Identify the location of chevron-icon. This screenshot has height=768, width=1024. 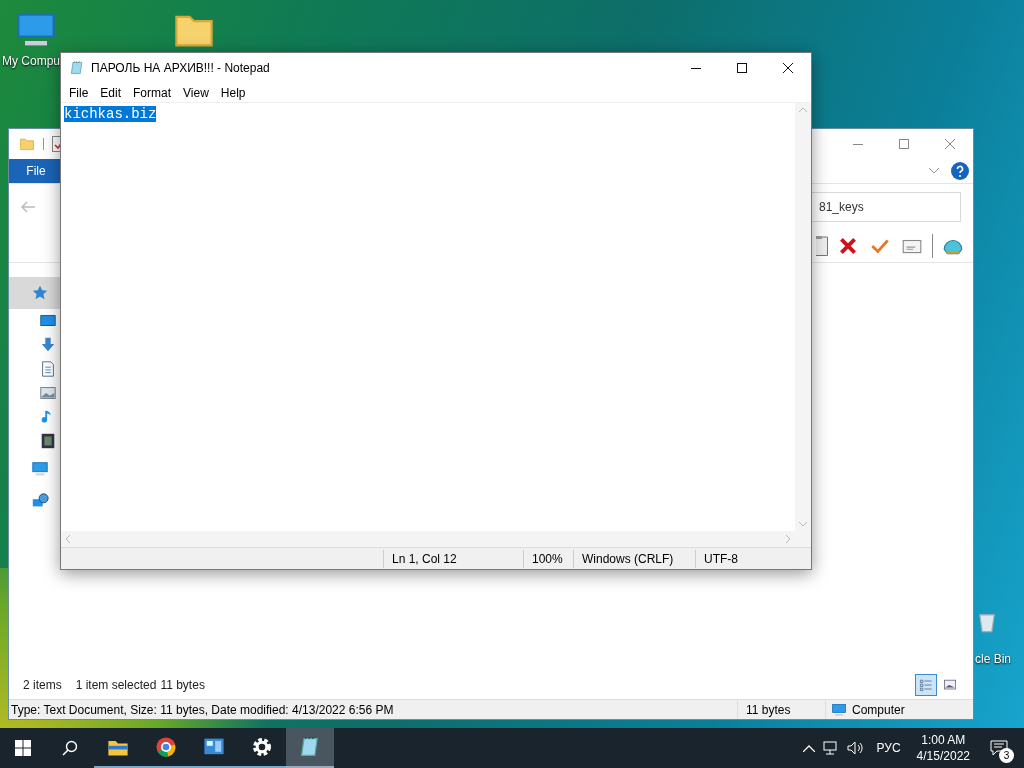
(934, 171).